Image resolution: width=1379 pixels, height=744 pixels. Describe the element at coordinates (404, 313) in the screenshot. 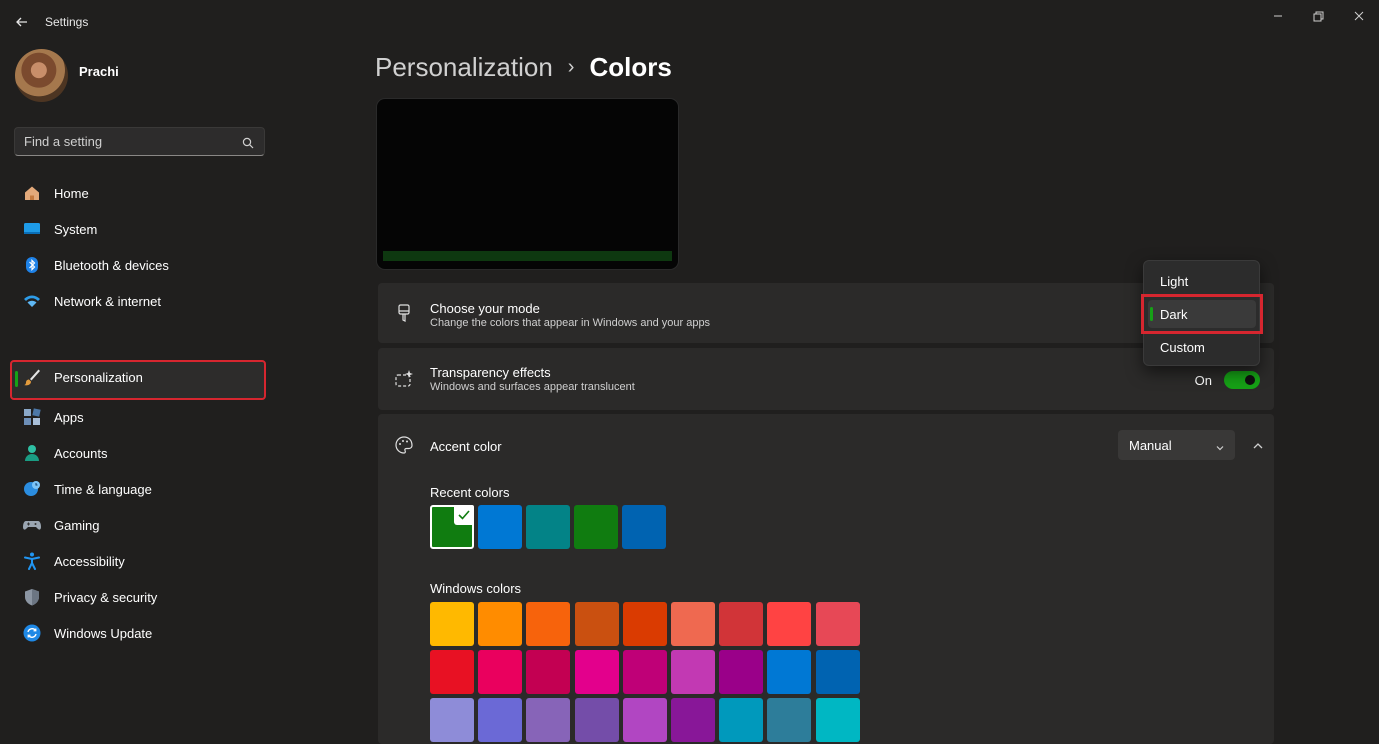

I see `brush-mode-icon` at that location.